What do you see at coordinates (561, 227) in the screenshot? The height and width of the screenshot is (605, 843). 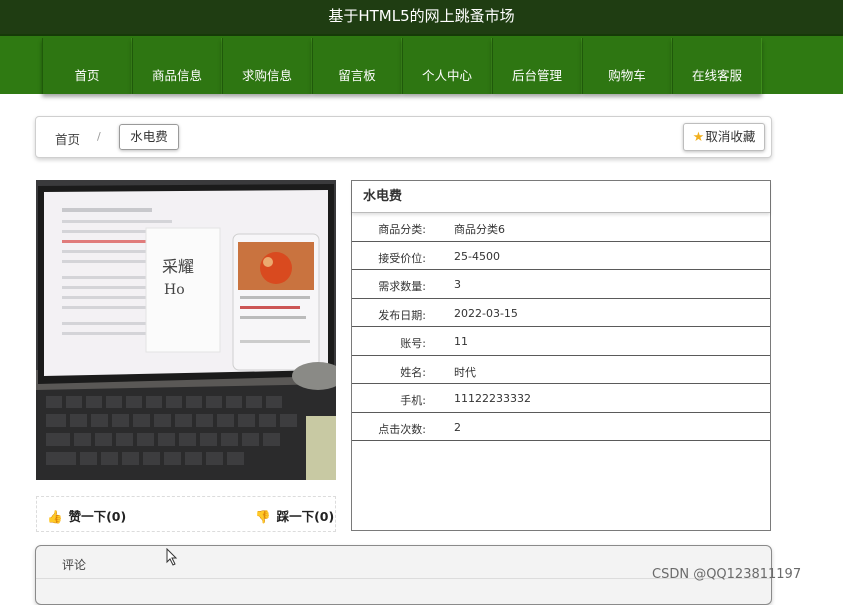 I see `detail-row: 商品分类: 商品分类6` at bounding box center [561, 227].